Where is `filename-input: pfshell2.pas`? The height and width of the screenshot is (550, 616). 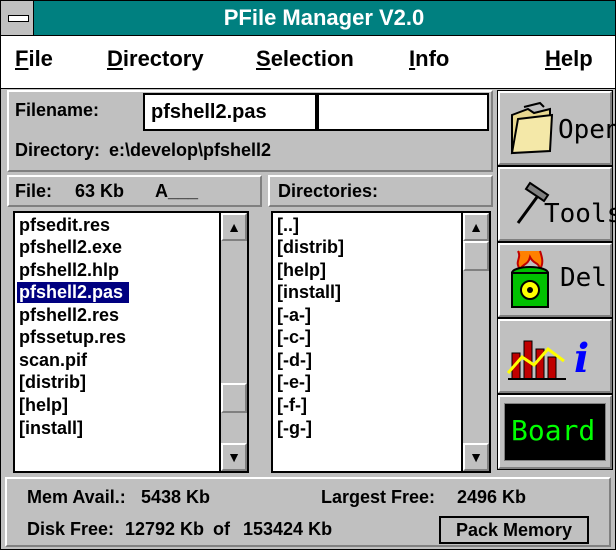
filename-input: pfshell2.pas is located at coordinates (230, 112).